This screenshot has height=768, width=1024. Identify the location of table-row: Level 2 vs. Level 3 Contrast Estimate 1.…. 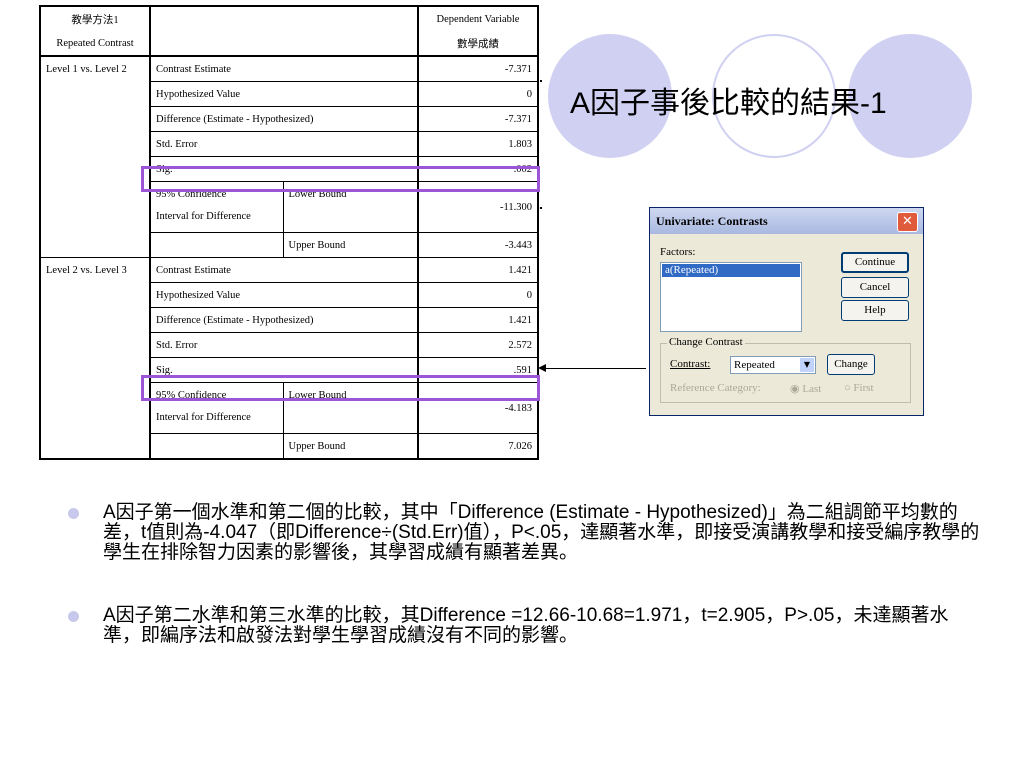
(289, 270).